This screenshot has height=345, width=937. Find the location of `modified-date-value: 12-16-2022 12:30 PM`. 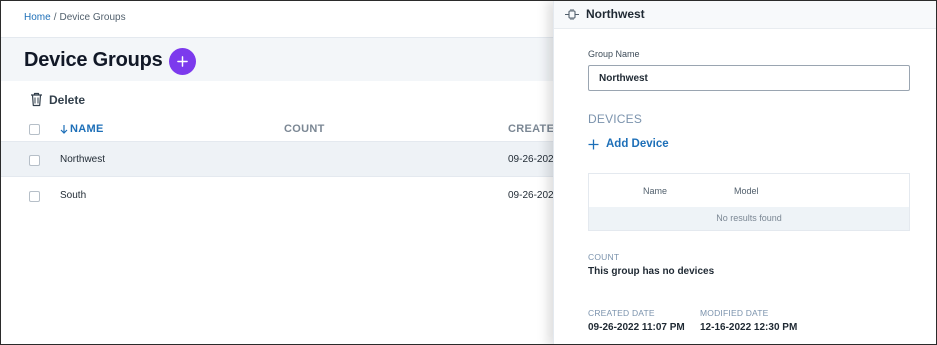

modified-date-value: 12-16-2022 12:30 PM is located at coordinates (749, 327).